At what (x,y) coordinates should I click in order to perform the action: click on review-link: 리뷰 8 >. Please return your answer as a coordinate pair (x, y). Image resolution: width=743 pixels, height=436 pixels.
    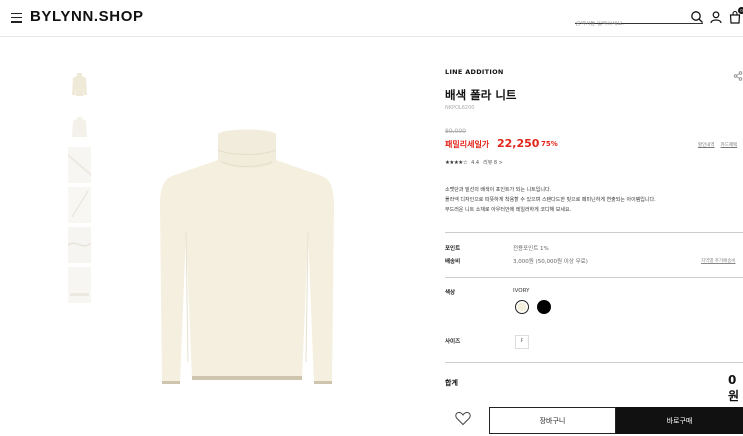
    Looking at the image, I should click on (493, 163).